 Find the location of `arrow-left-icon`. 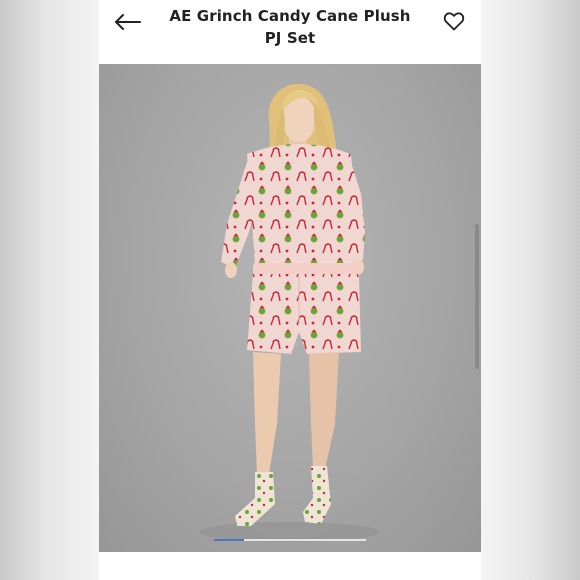

arrow-left-icon is located at coordinates (128, 22).